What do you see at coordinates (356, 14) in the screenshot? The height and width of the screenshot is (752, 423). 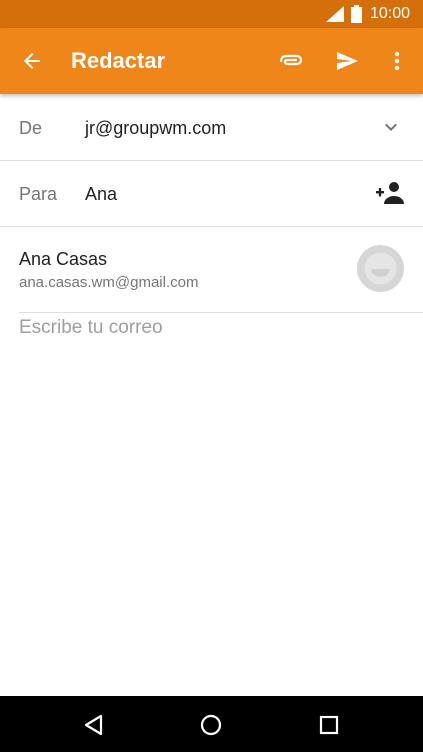 I see `battery-icon` at bounding box center [356, 14].